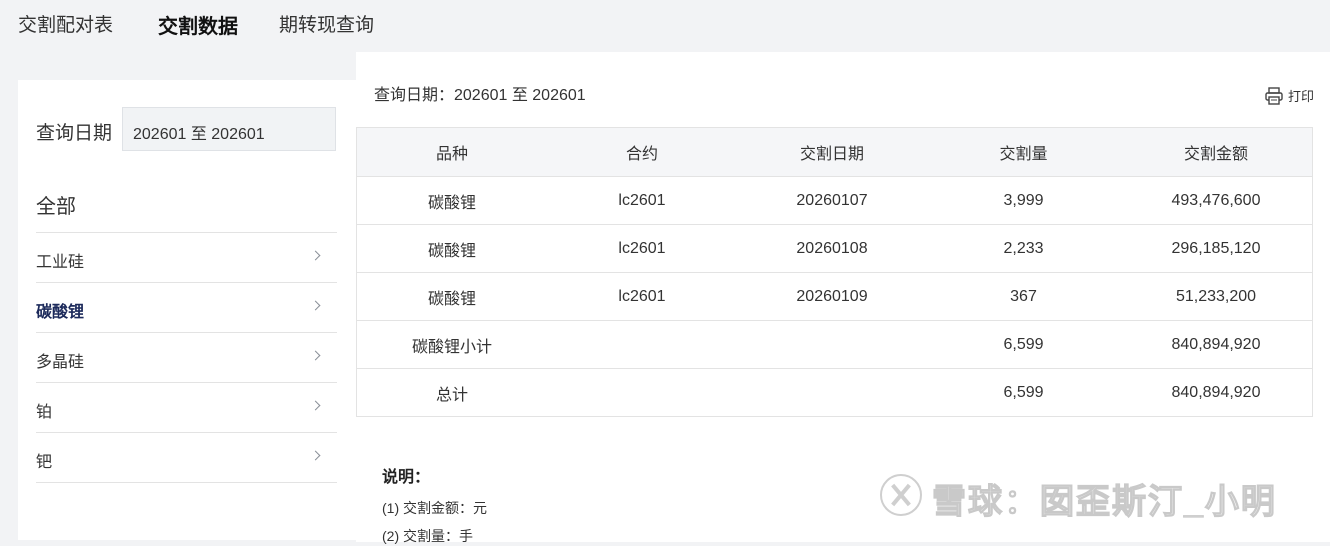 This screenshot has height=546, width=1330. Describe the element at coordinates (642, 152) in the screenshot. I see `column-header: 合约` at that location.